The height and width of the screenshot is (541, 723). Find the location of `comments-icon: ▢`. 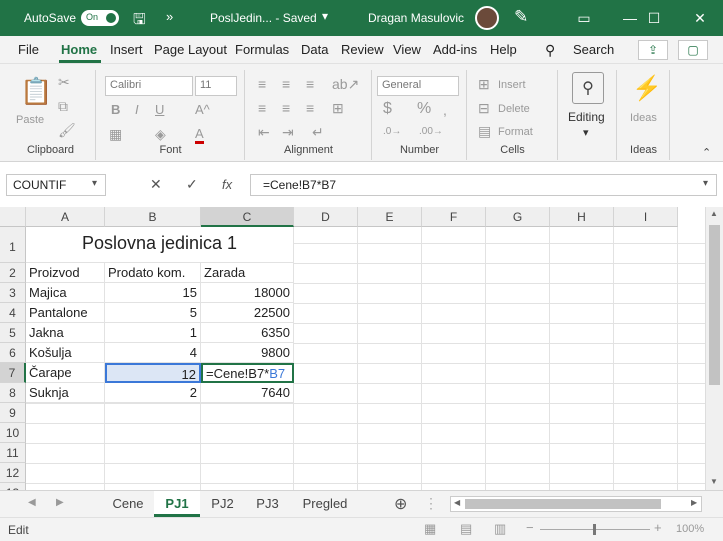

comments-icon: ▢ is located at coordinates (693, 50).